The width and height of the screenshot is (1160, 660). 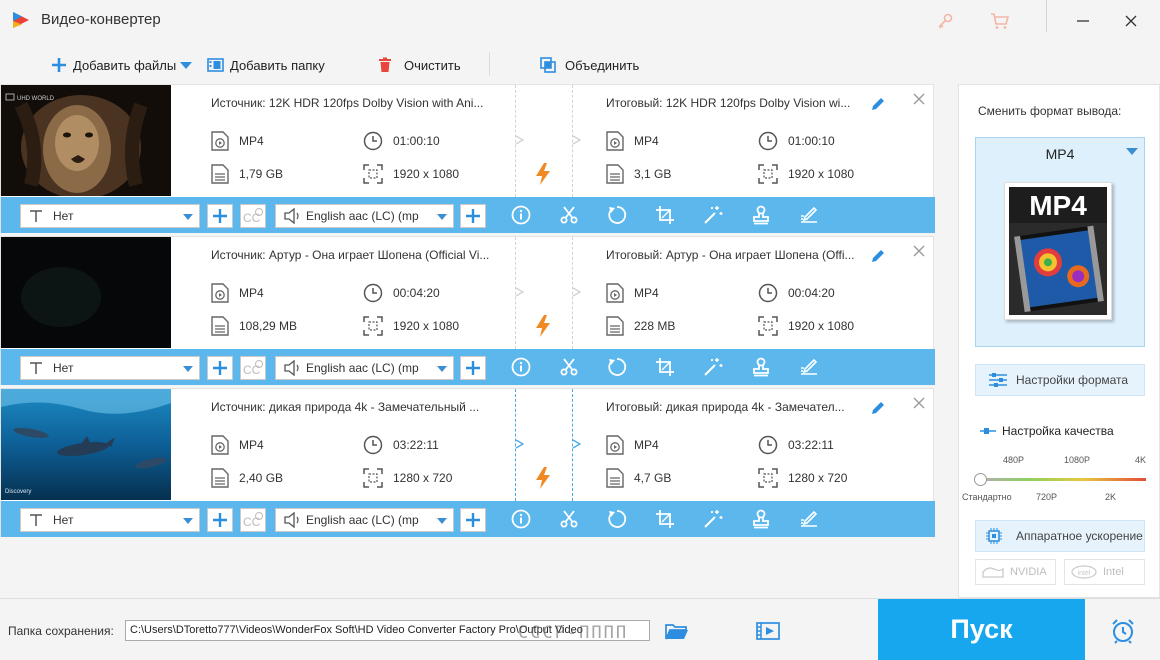 What do you see at coordinates (677, 631) in the screenshot?
I see `open-folder-icon` at bounding box center [677, 631].